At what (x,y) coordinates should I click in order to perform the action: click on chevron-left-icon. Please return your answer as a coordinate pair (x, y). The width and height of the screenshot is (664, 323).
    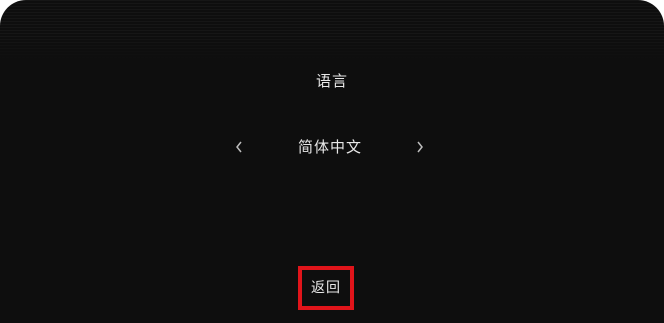
    Looking at the image, I should click on (239, 147).